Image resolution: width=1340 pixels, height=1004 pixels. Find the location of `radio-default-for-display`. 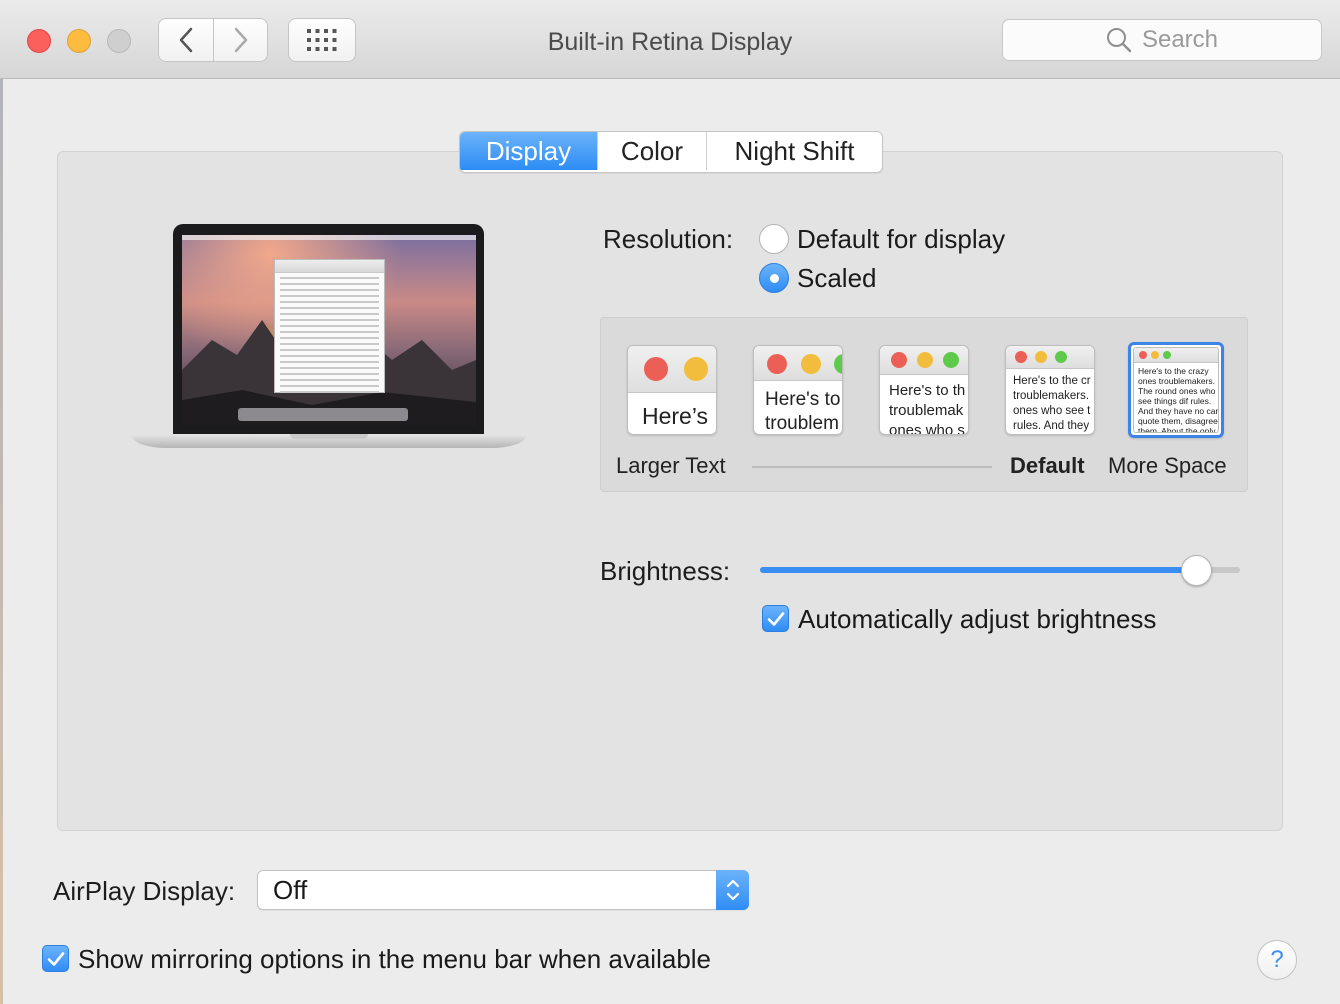

radio-default-for-display is located at coordinates (774, 239).